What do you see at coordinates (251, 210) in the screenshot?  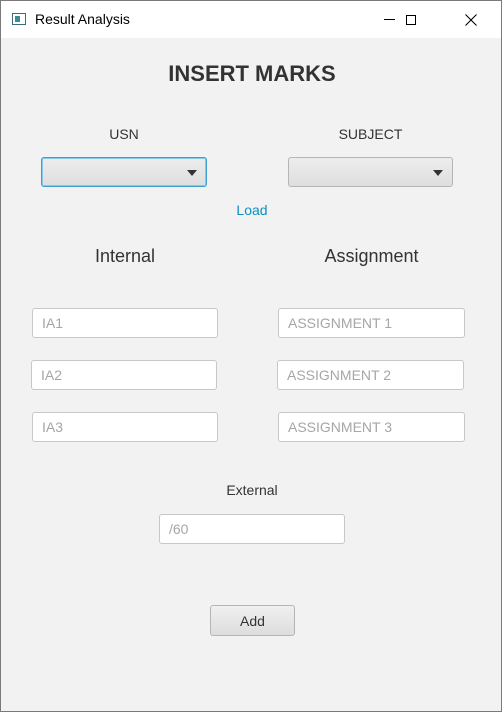 I see `load-link: Load` at bounding box center [251, 210].